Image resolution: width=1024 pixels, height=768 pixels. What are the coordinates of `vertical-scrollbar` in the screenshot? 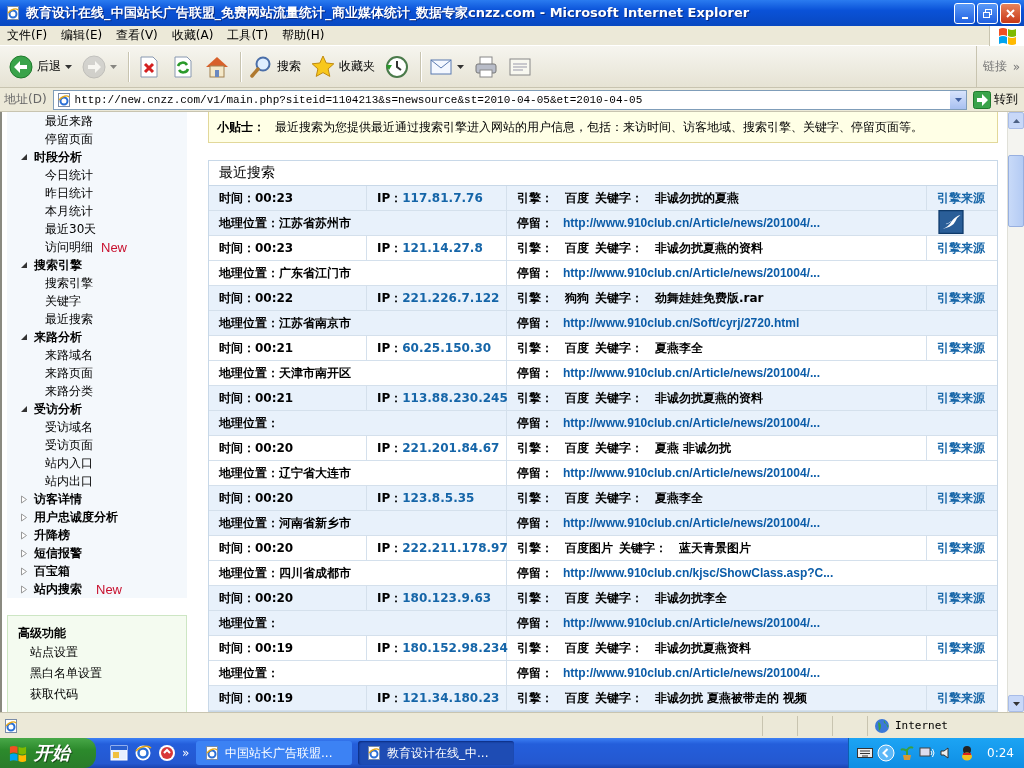 It's located at (1016, 412).